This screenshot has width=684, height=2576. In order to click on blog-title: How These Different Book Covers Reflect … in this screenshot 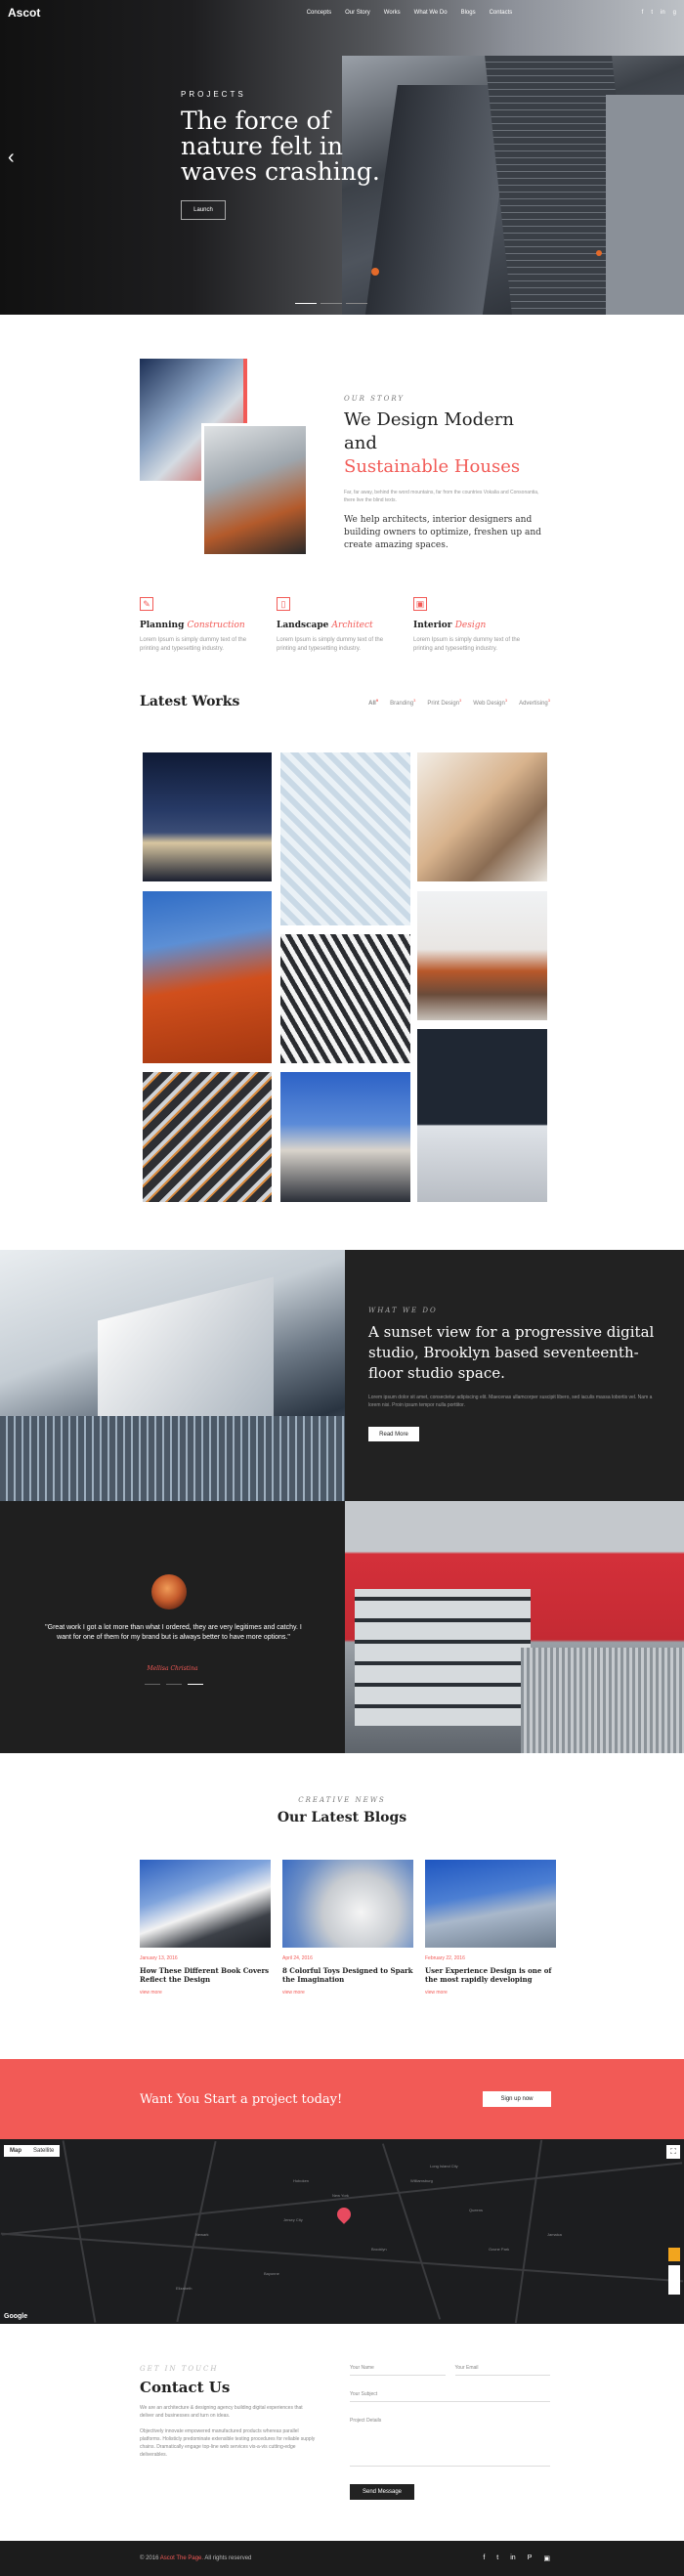, I will do `click(205, 1975)`.